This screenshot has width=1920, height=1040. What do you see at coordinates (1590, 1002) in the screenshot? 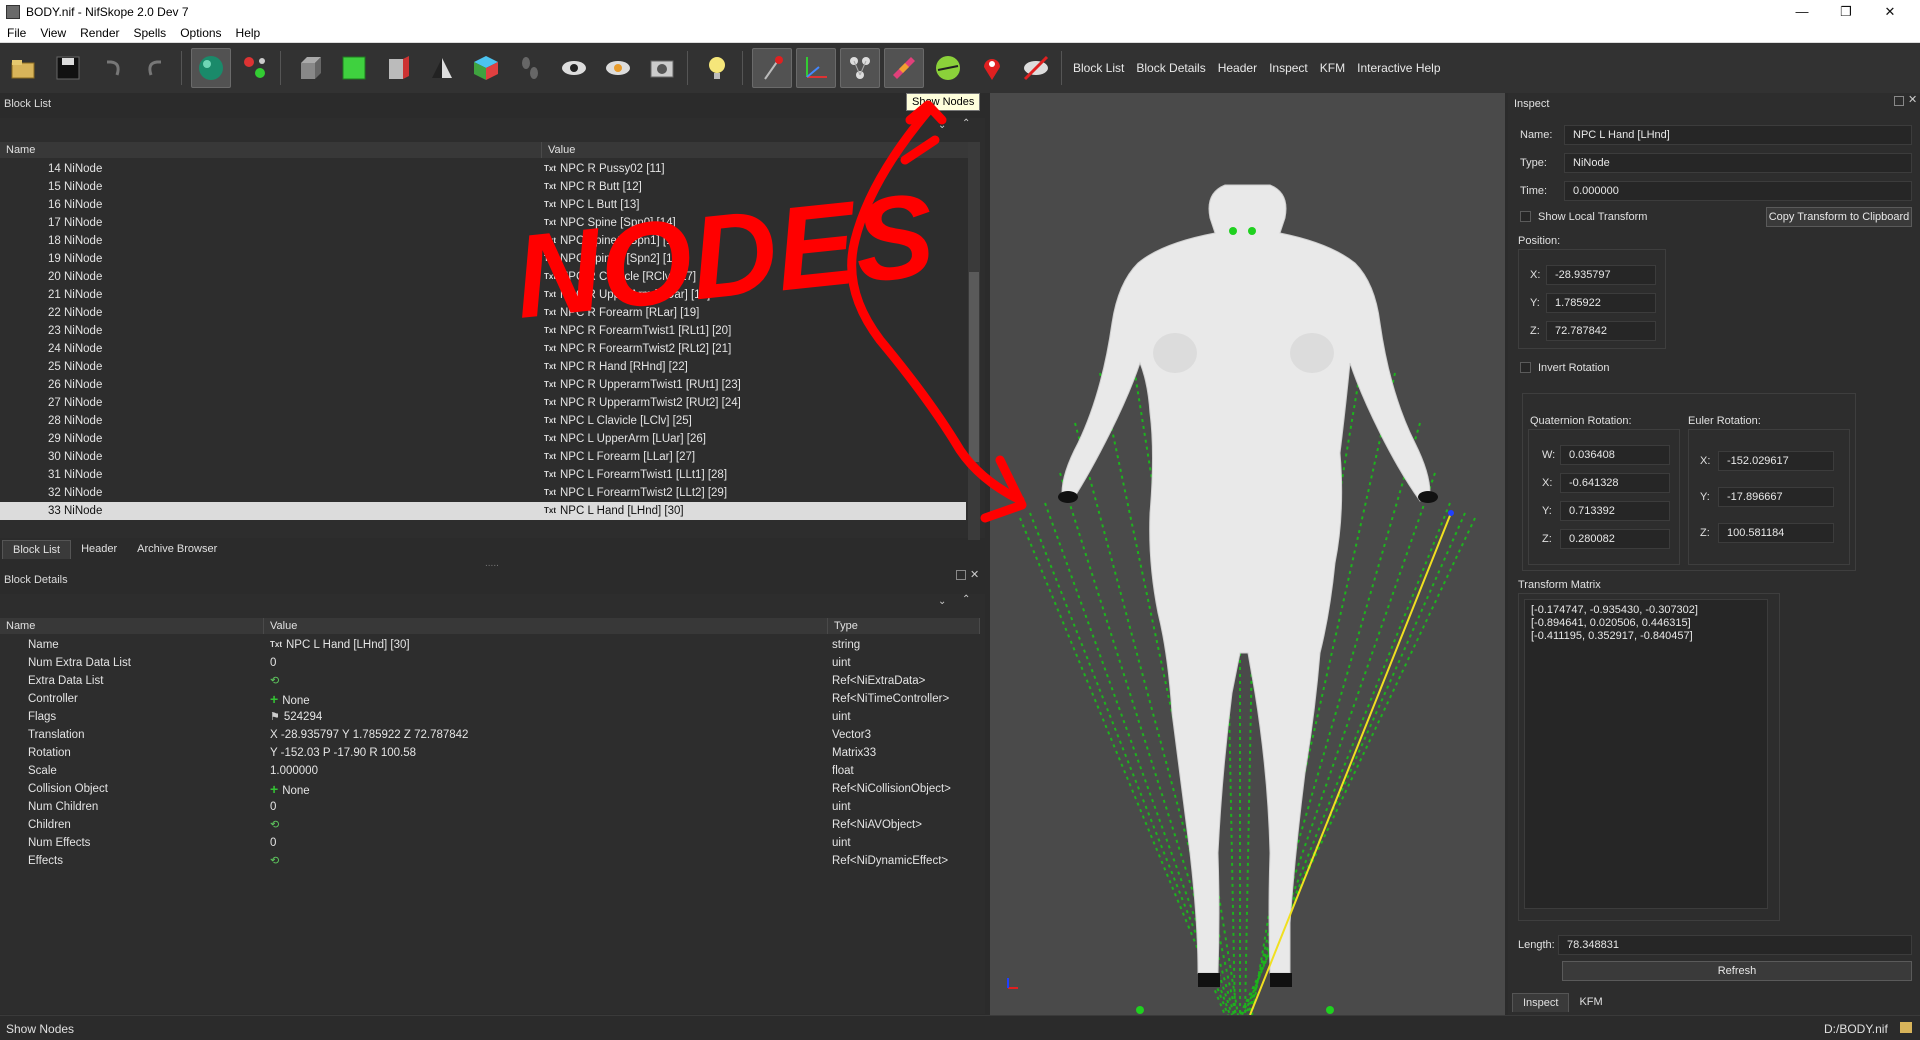
I see `tab-kfm: KFM` at bounding box center [1590, 1002].